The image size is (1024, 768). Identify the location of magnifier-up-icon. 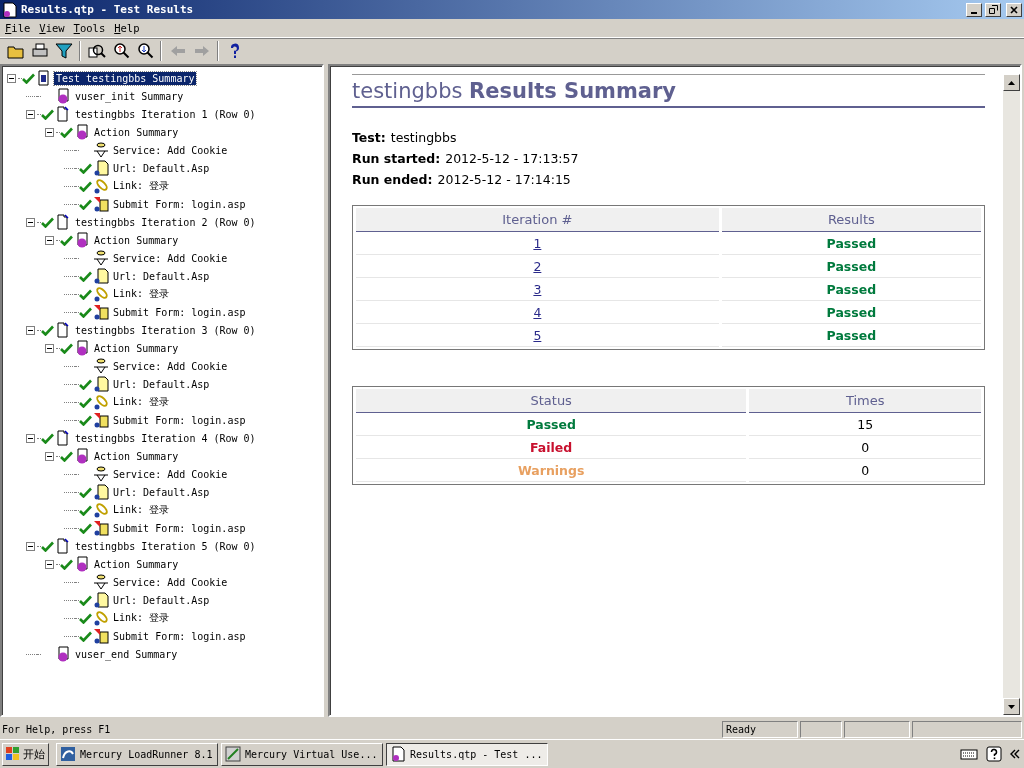
(120, 51).